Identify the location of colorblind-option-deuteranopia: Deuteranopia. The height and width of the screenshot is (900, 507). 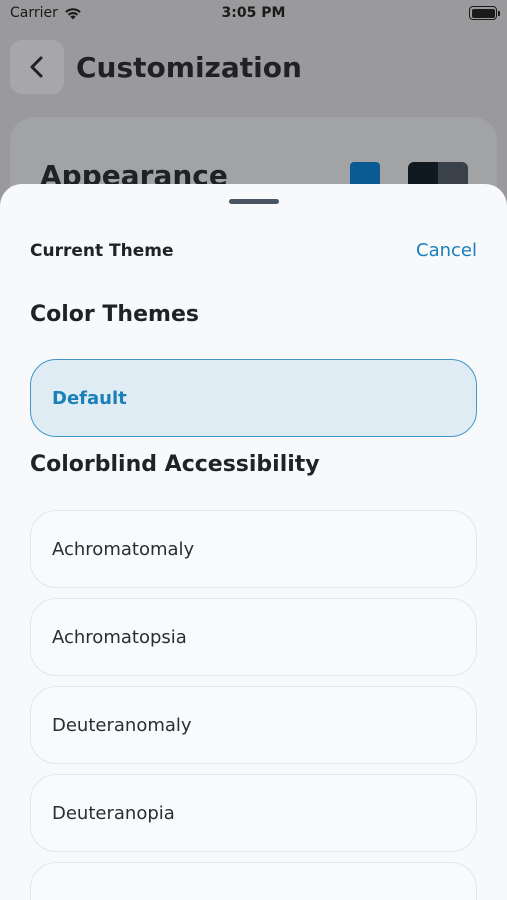
(253, 813).